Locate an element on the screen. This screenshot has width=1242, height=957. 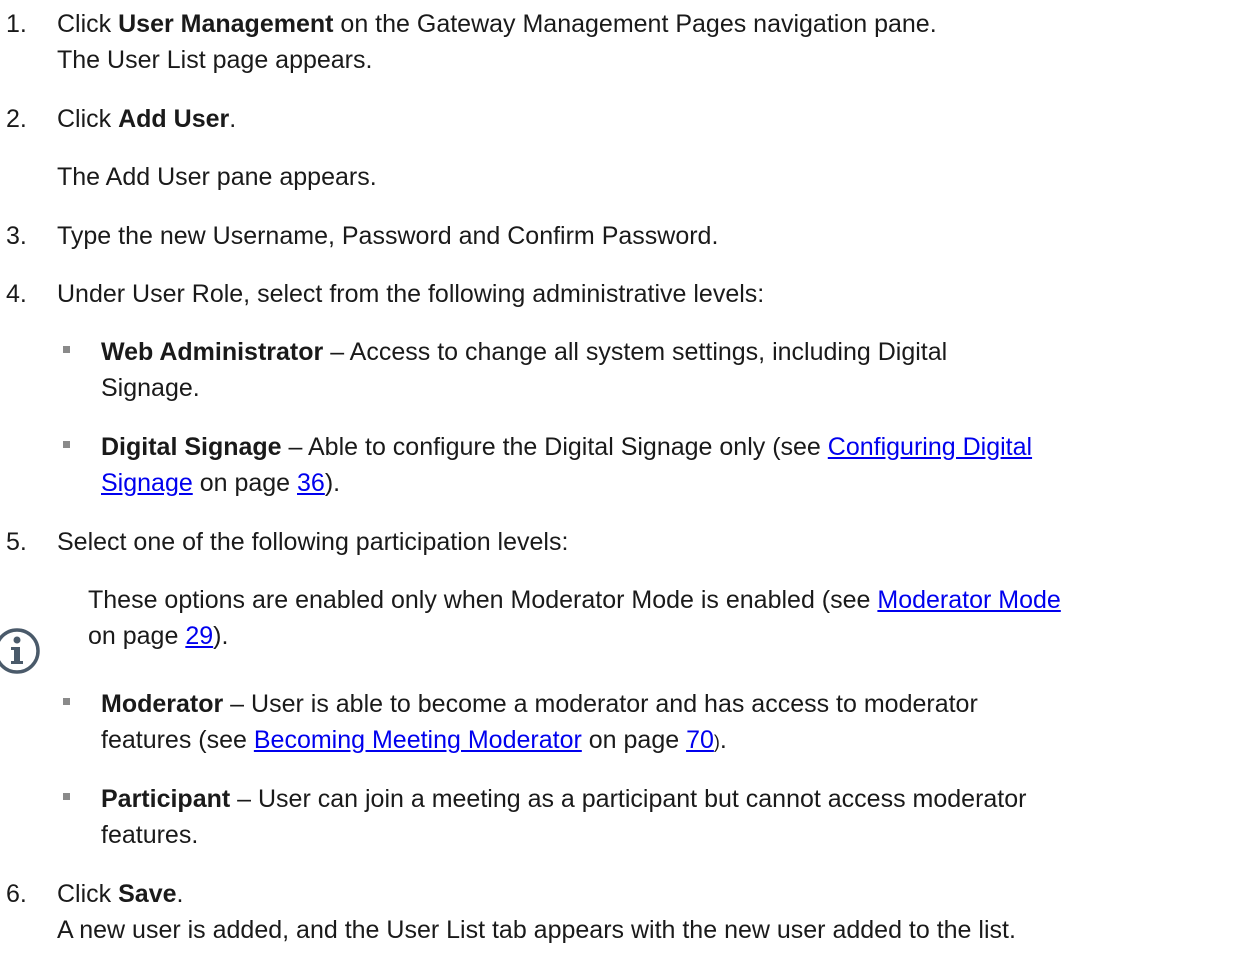
step-number: 3. is located at coordinates (16, 236).